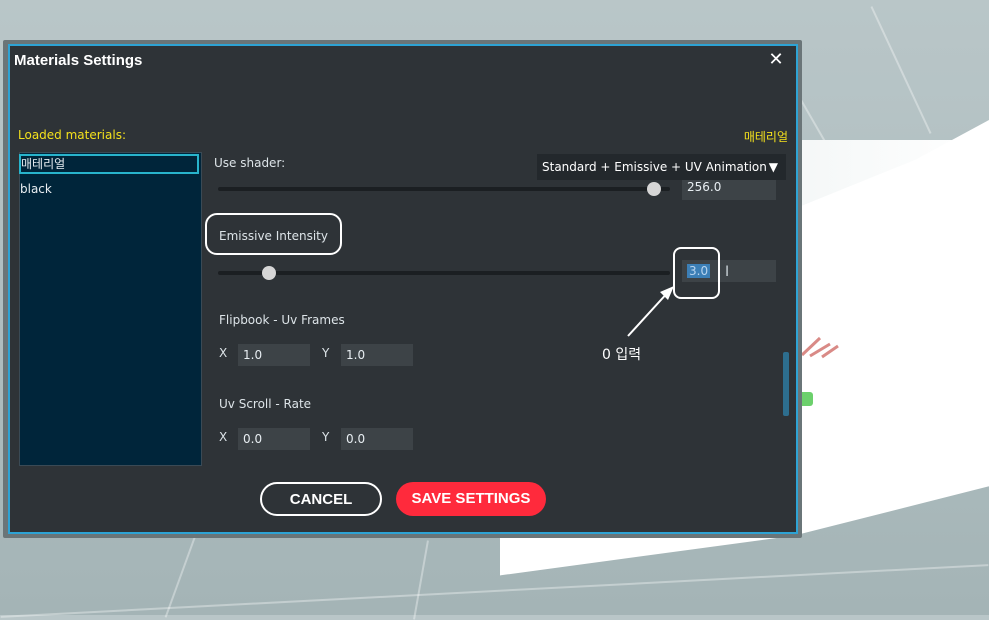  I want to click on cancel-button: CANCEL, so click(321, 499).